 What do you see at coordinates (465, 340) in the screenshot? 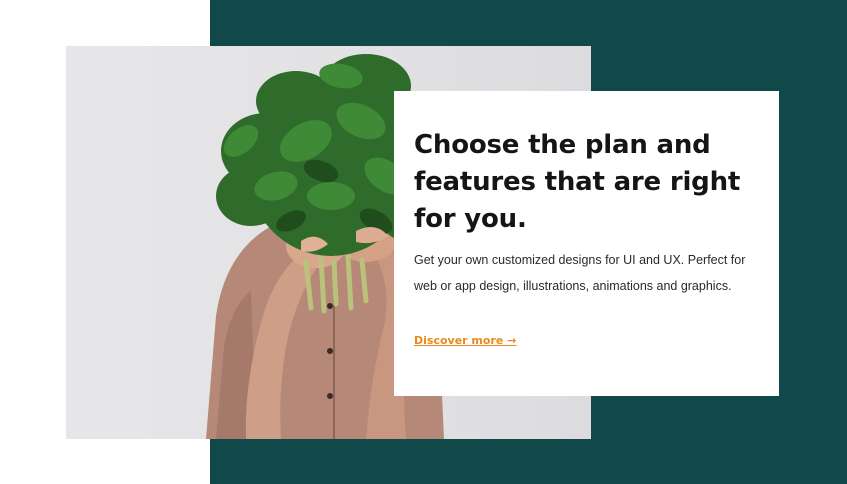
I see `discover-more-link: Discover more →` at bounding box center [465, 340].